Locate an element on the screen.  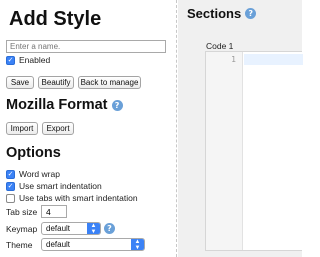
export-button: Export is located at coordinates (58, 128).